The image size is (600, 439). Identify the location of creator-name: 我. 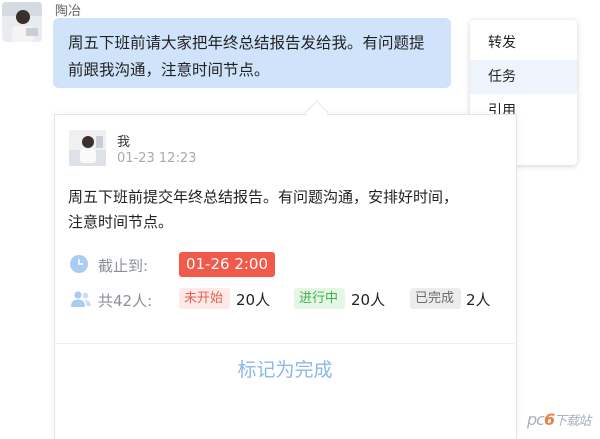
(124, 142).